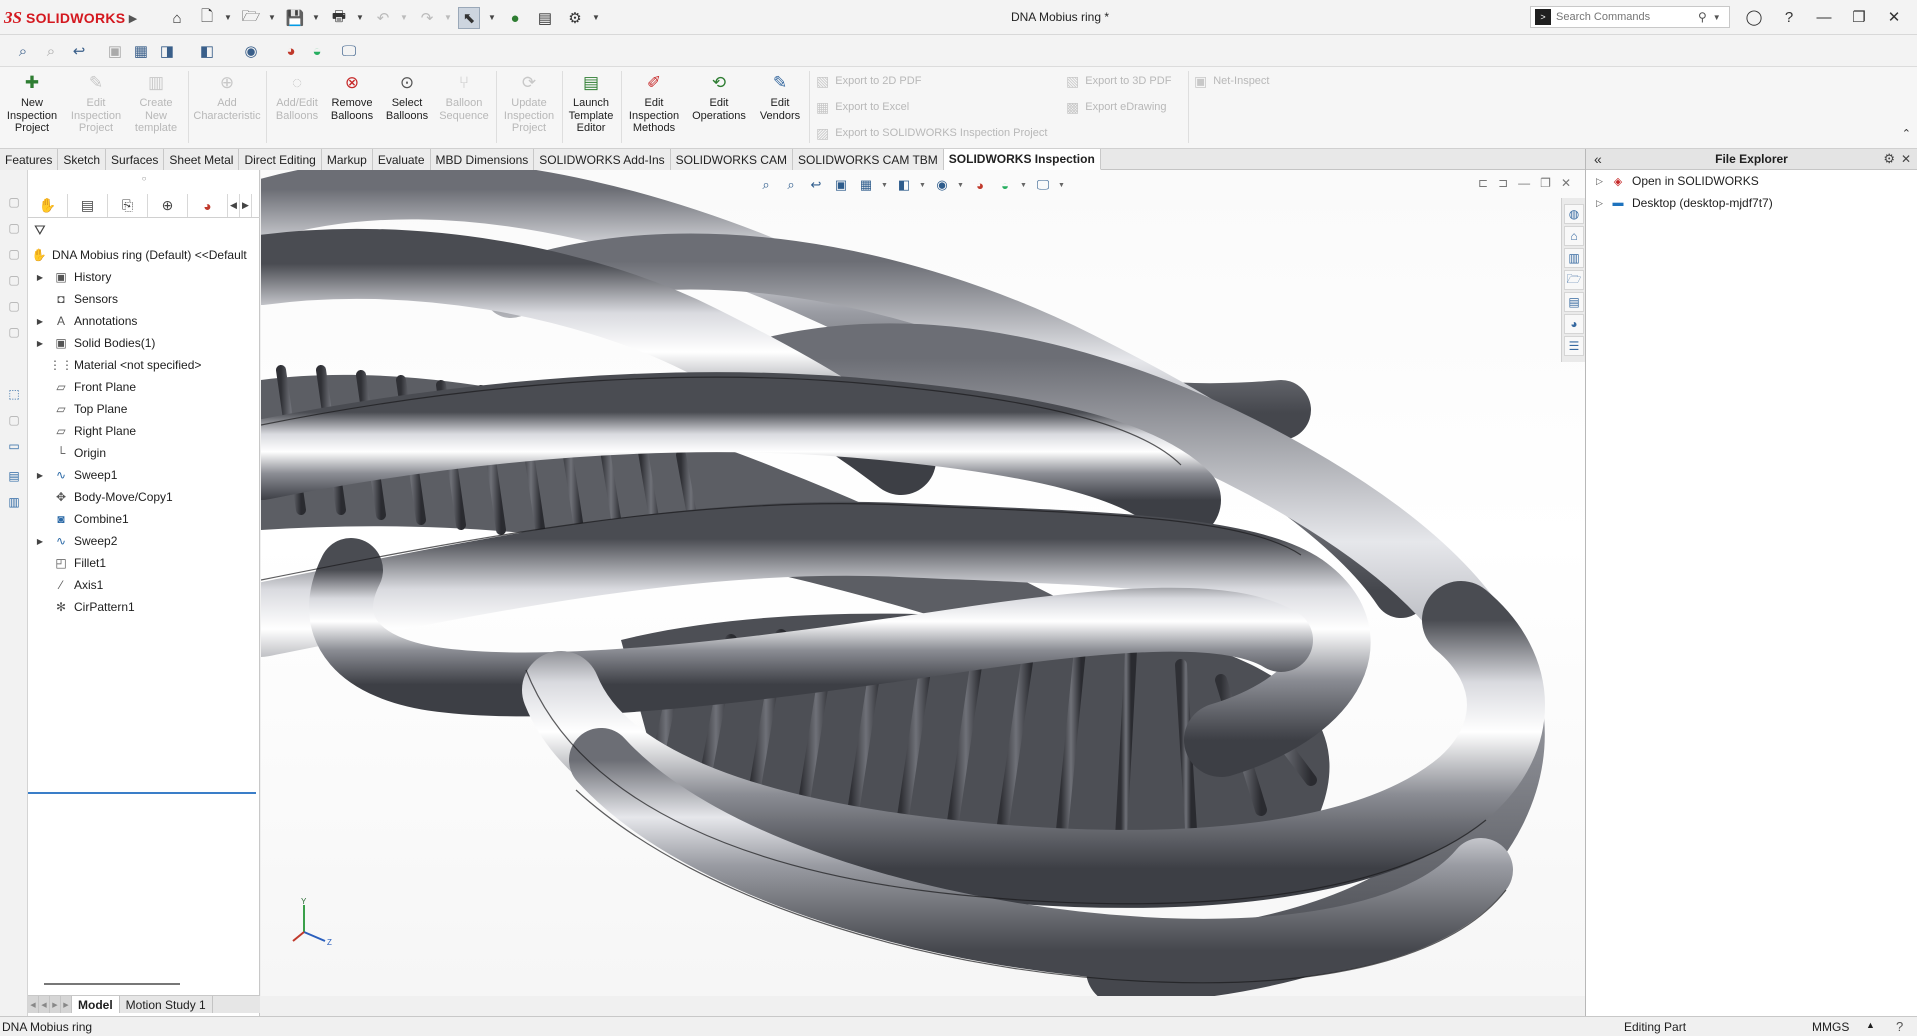 The image size is (1917, 1036). I want to click on pin-right-icon: ⊐, so click(1503, 183).